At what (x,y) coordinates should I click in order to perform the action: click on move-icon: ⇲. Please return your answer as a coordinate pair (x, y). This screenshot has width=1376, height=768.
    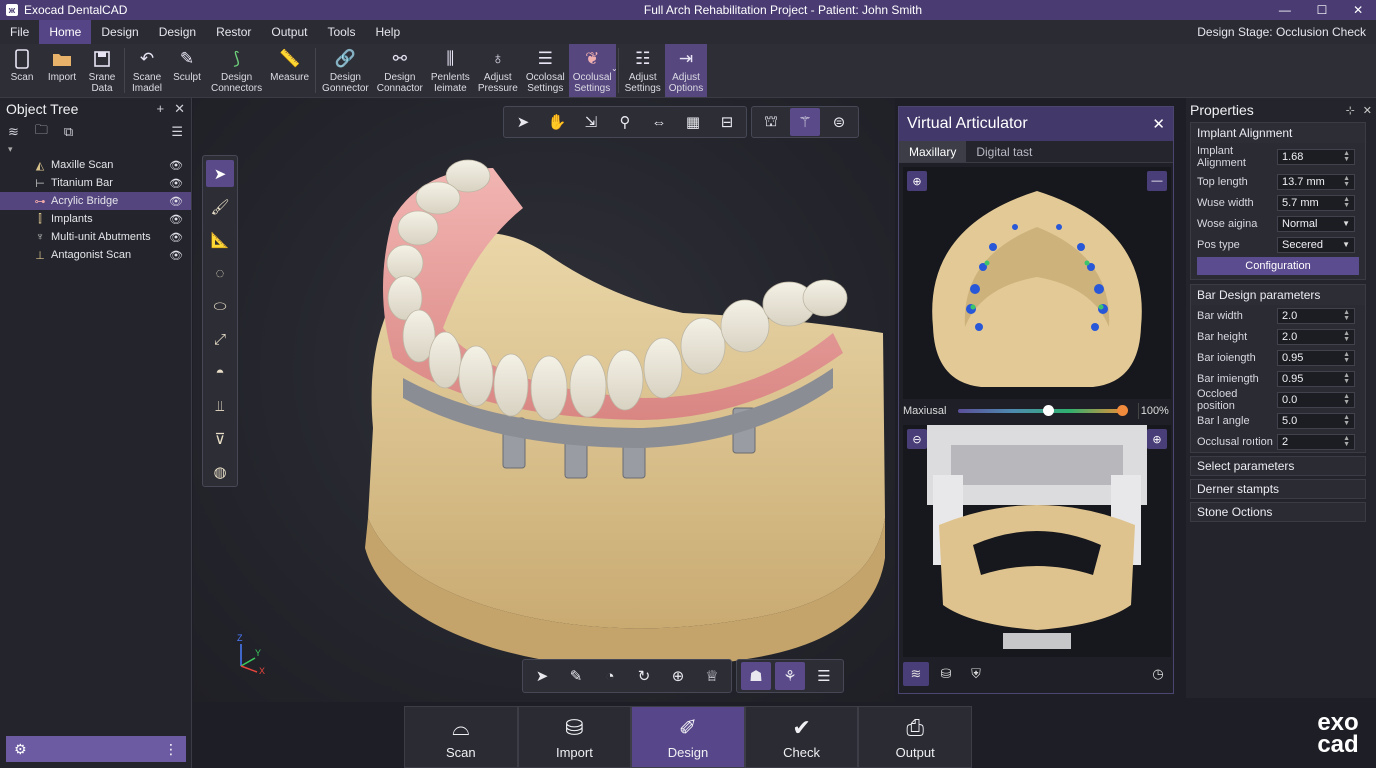
    Looking at the image, I should click on (591, 122).